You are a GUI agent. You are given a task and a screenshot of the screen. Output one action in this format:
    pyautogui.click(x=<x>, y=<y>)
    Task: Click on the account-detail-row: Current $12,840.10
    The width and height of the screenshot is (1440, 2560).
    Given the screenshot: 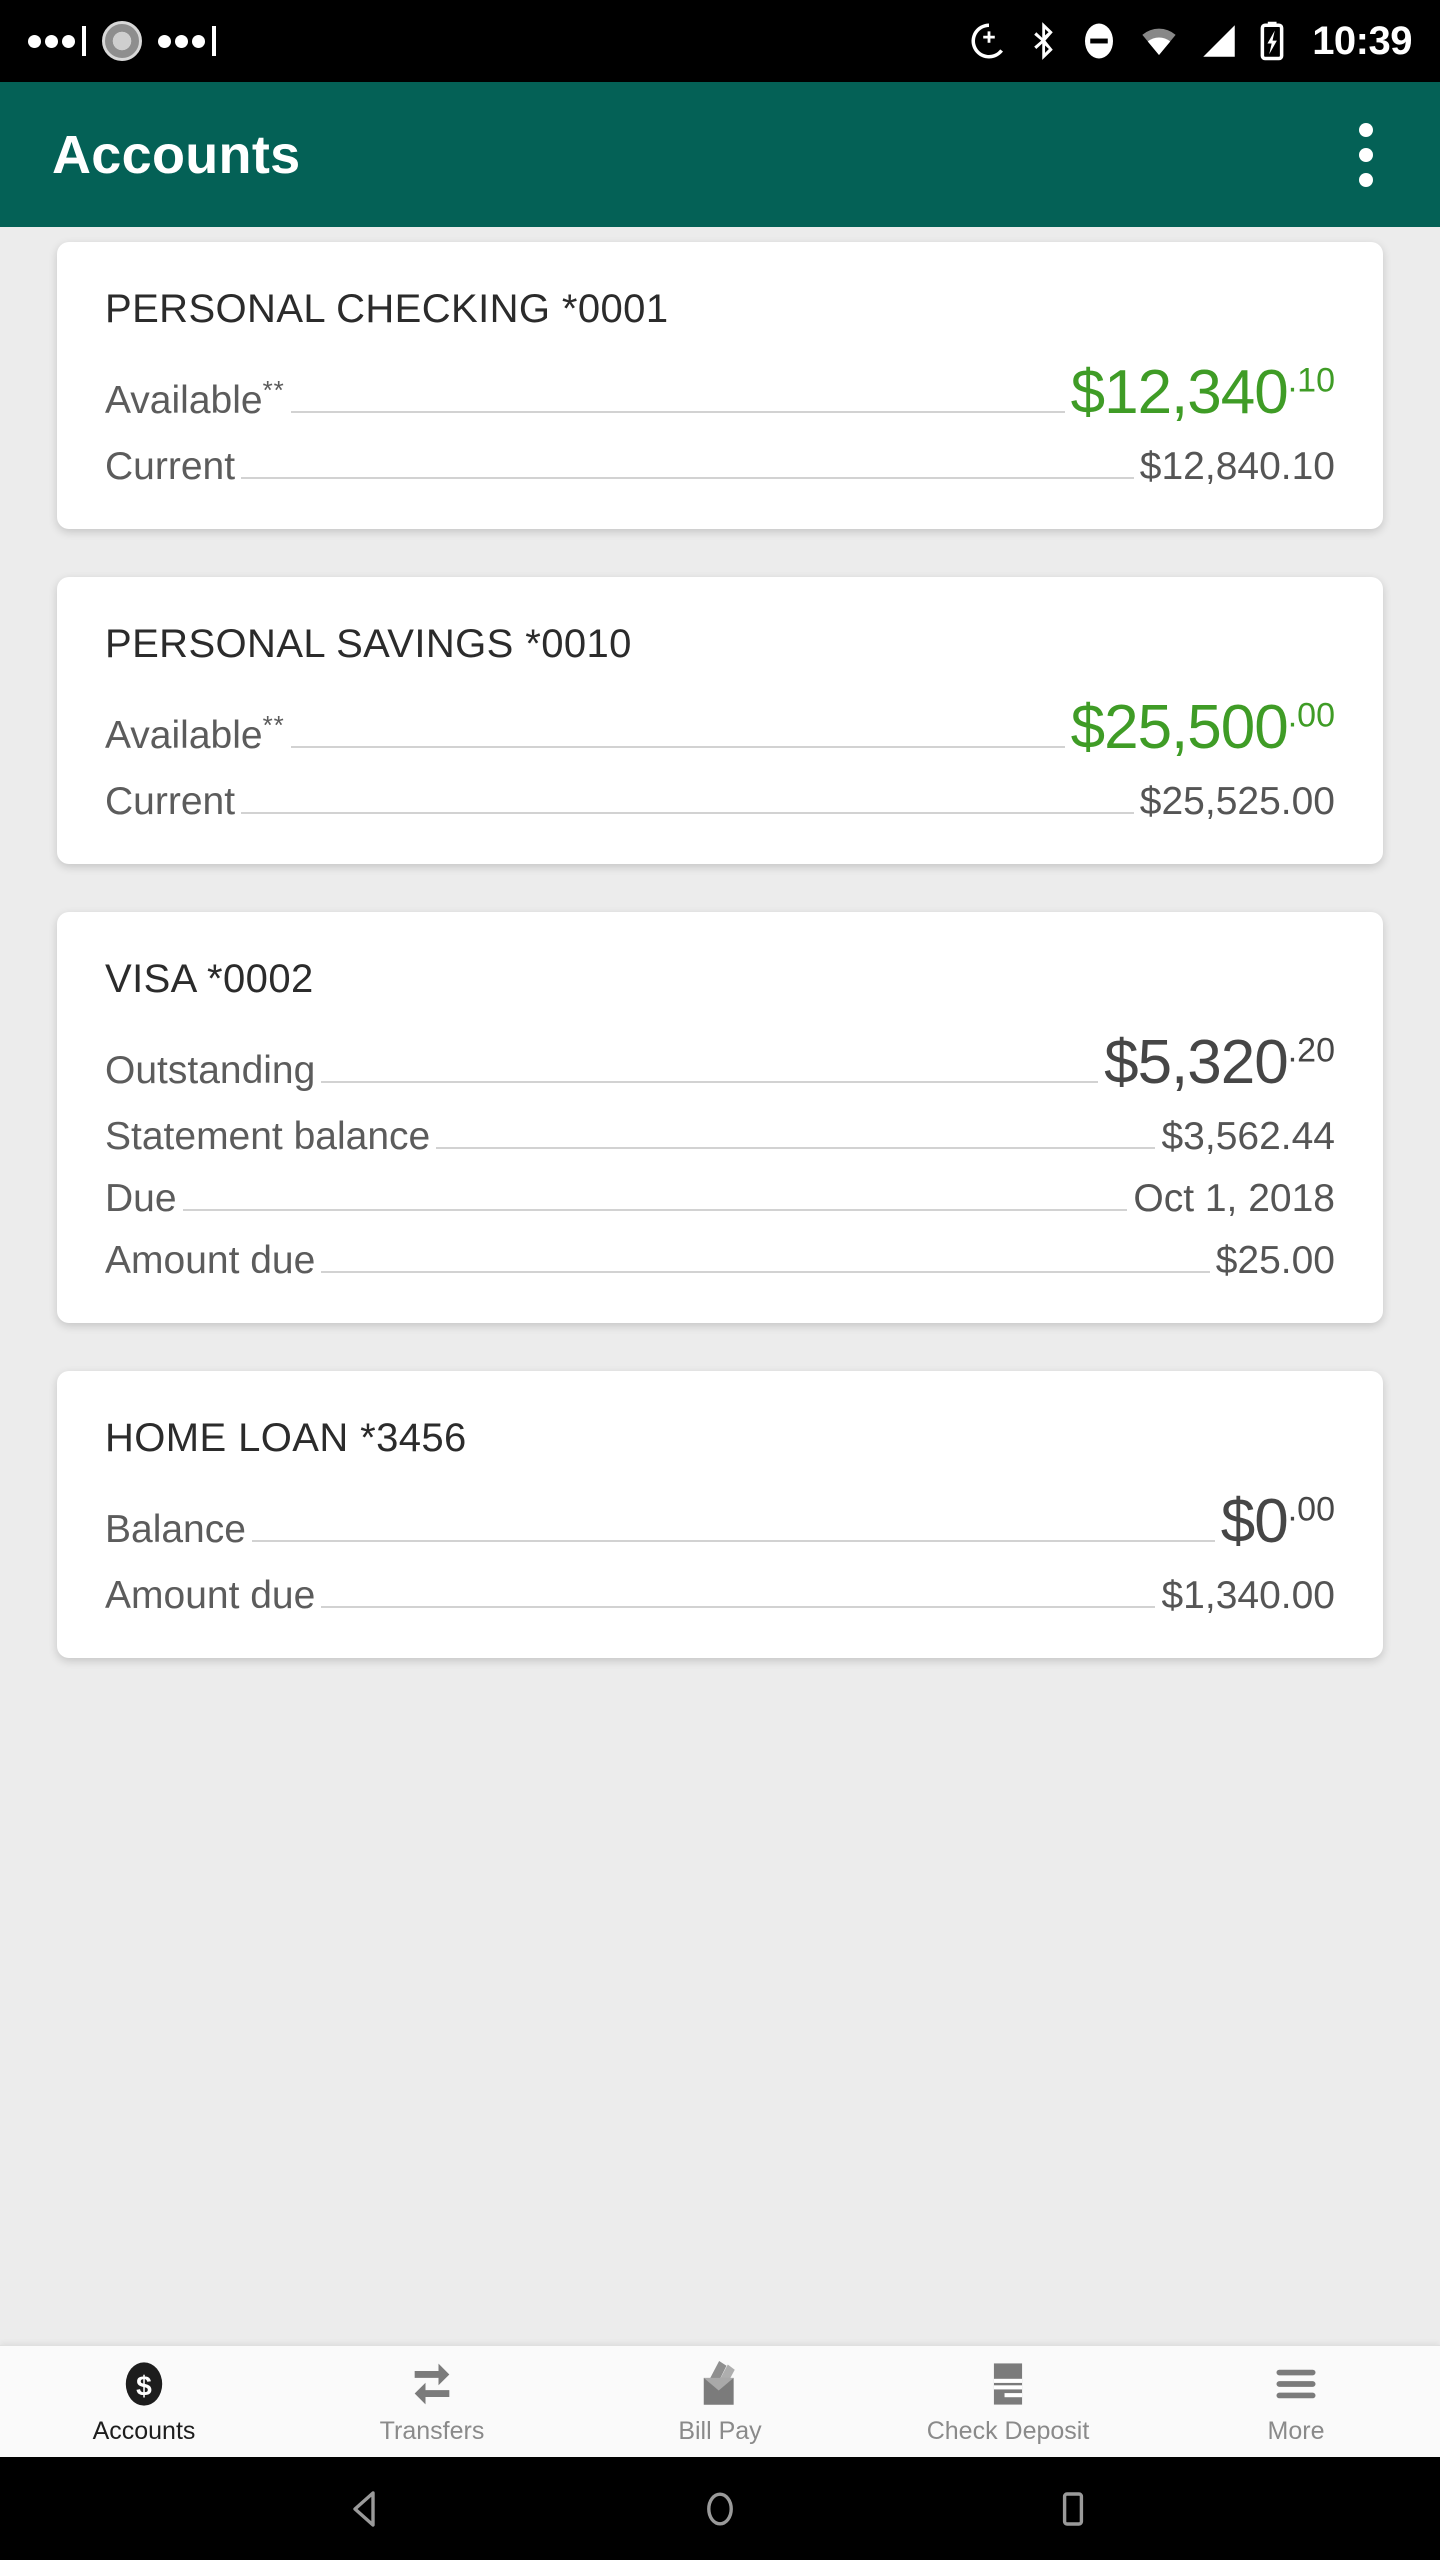 What is the action you would take?
    pyautogui.click(x=720, y=467)
    